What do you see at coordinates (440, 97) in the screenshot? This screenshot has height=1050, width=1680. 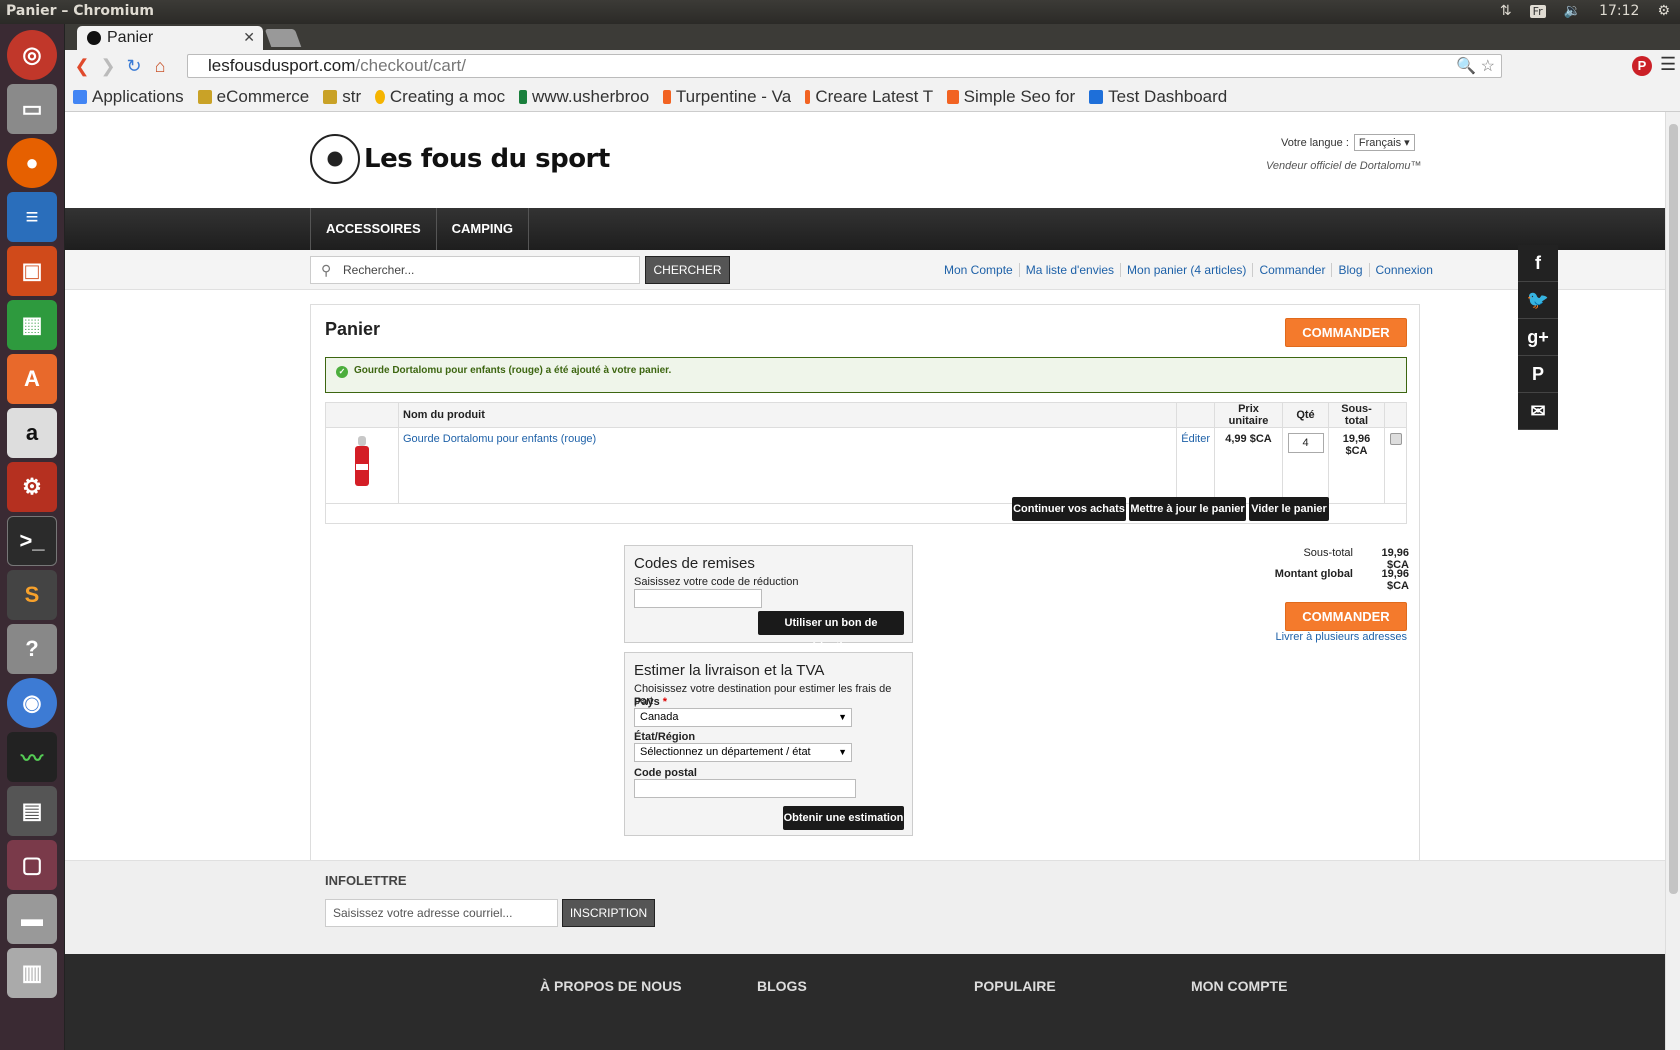 I see `bookmark-item: Creating a moc` at bounding box center [440, 97].